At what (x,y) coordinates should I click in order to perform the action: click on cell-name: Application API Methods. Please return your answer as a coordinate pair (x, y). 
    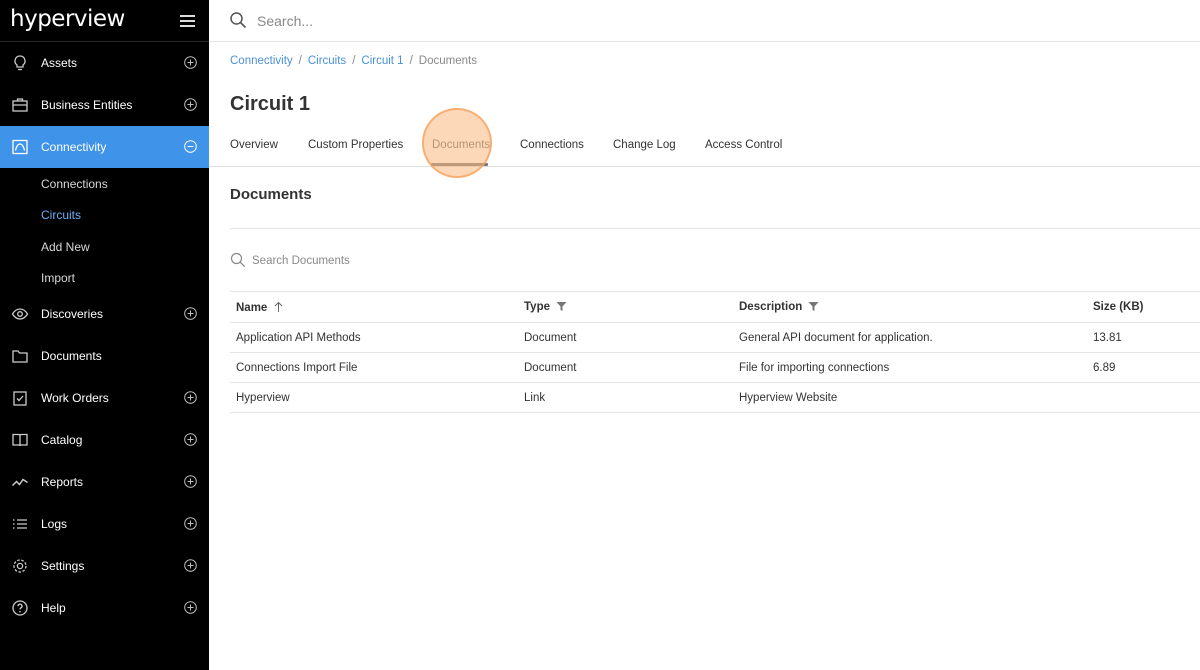
    Looking at the image, I should click on (374, 337).